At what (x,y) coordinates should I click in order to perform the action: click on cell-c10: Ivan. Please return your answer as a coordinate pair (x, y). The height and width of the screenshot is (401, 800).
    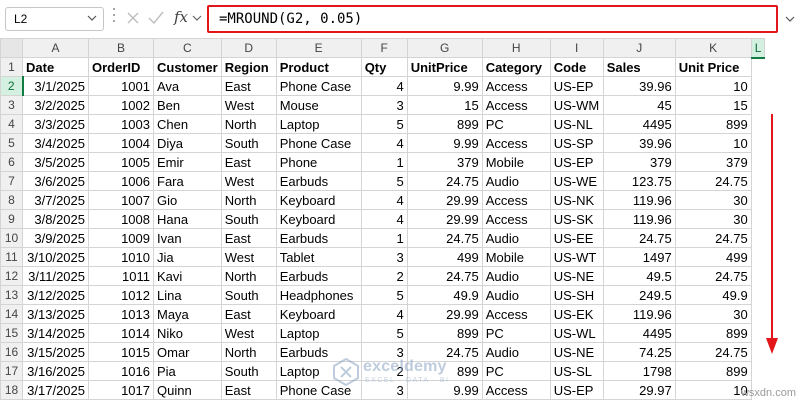
    Looking at the image, I should click on (187, 238).